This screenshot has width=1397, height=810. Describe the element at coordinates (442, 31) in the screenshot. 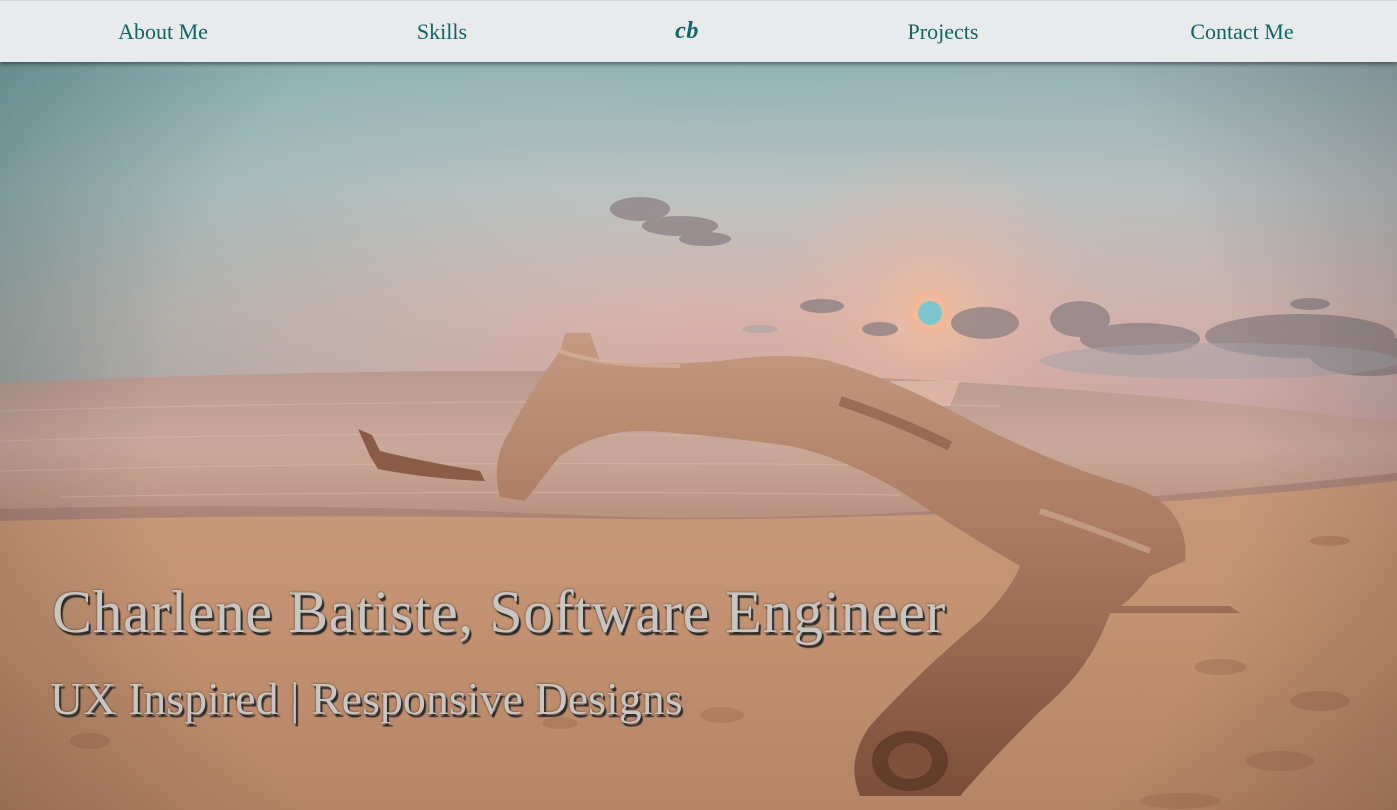

I see `nav-skills-link: Skills` at that location.